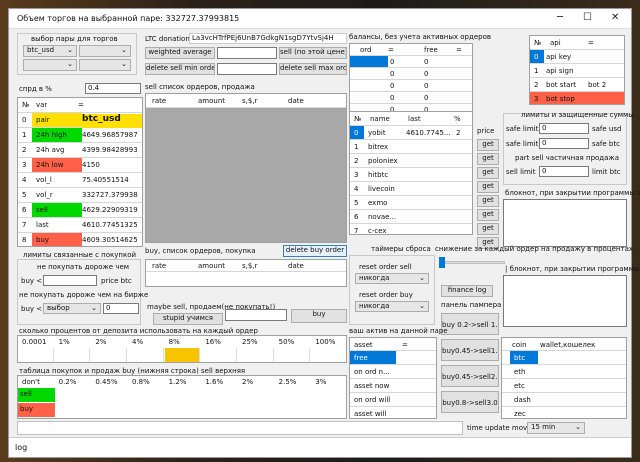 The image size is (640, 462). What do you see at coordinates (556, 428) in the screenshot?
I see `time-update-select: 15 min ⌄` at bounding box center [556, 428].